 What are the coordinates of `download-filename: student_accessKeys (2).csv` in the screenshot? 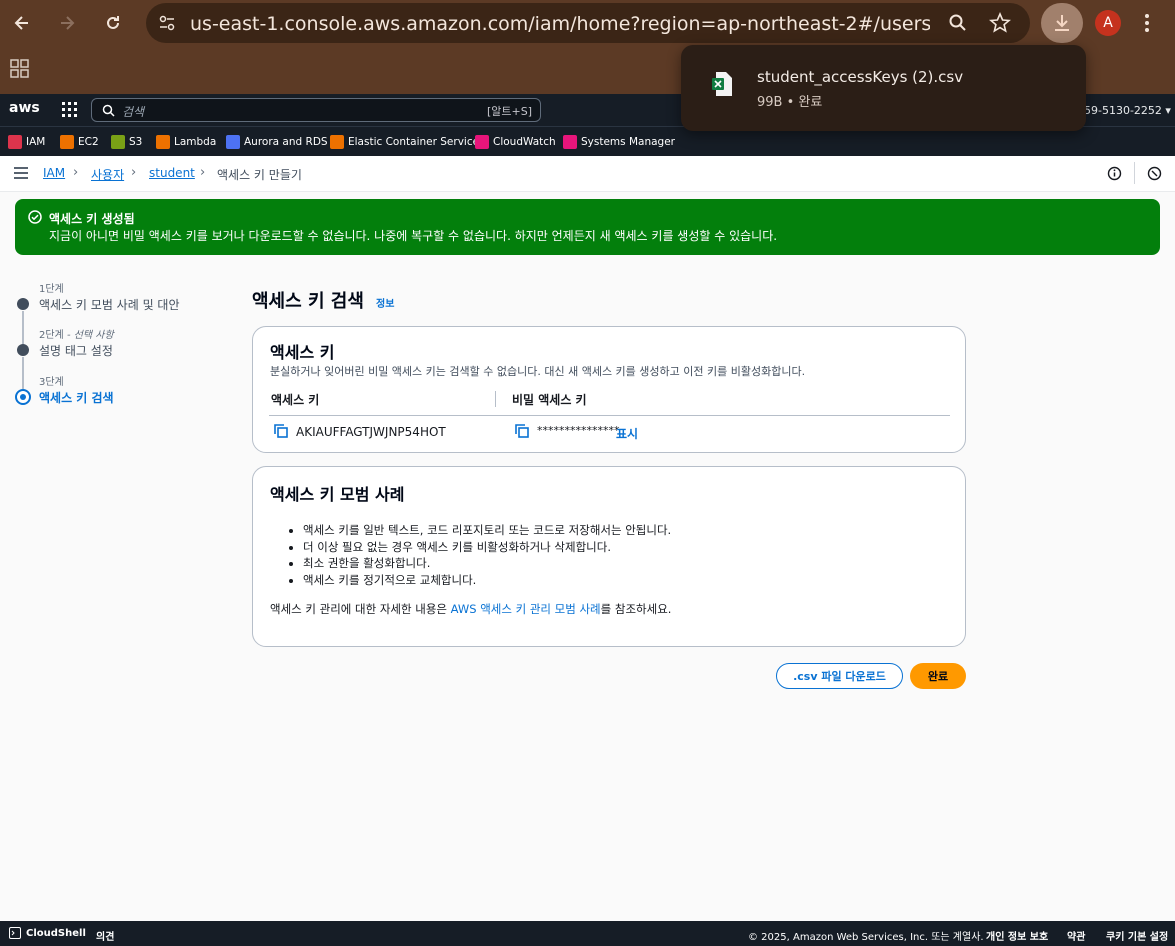 It's located at (860, 77).